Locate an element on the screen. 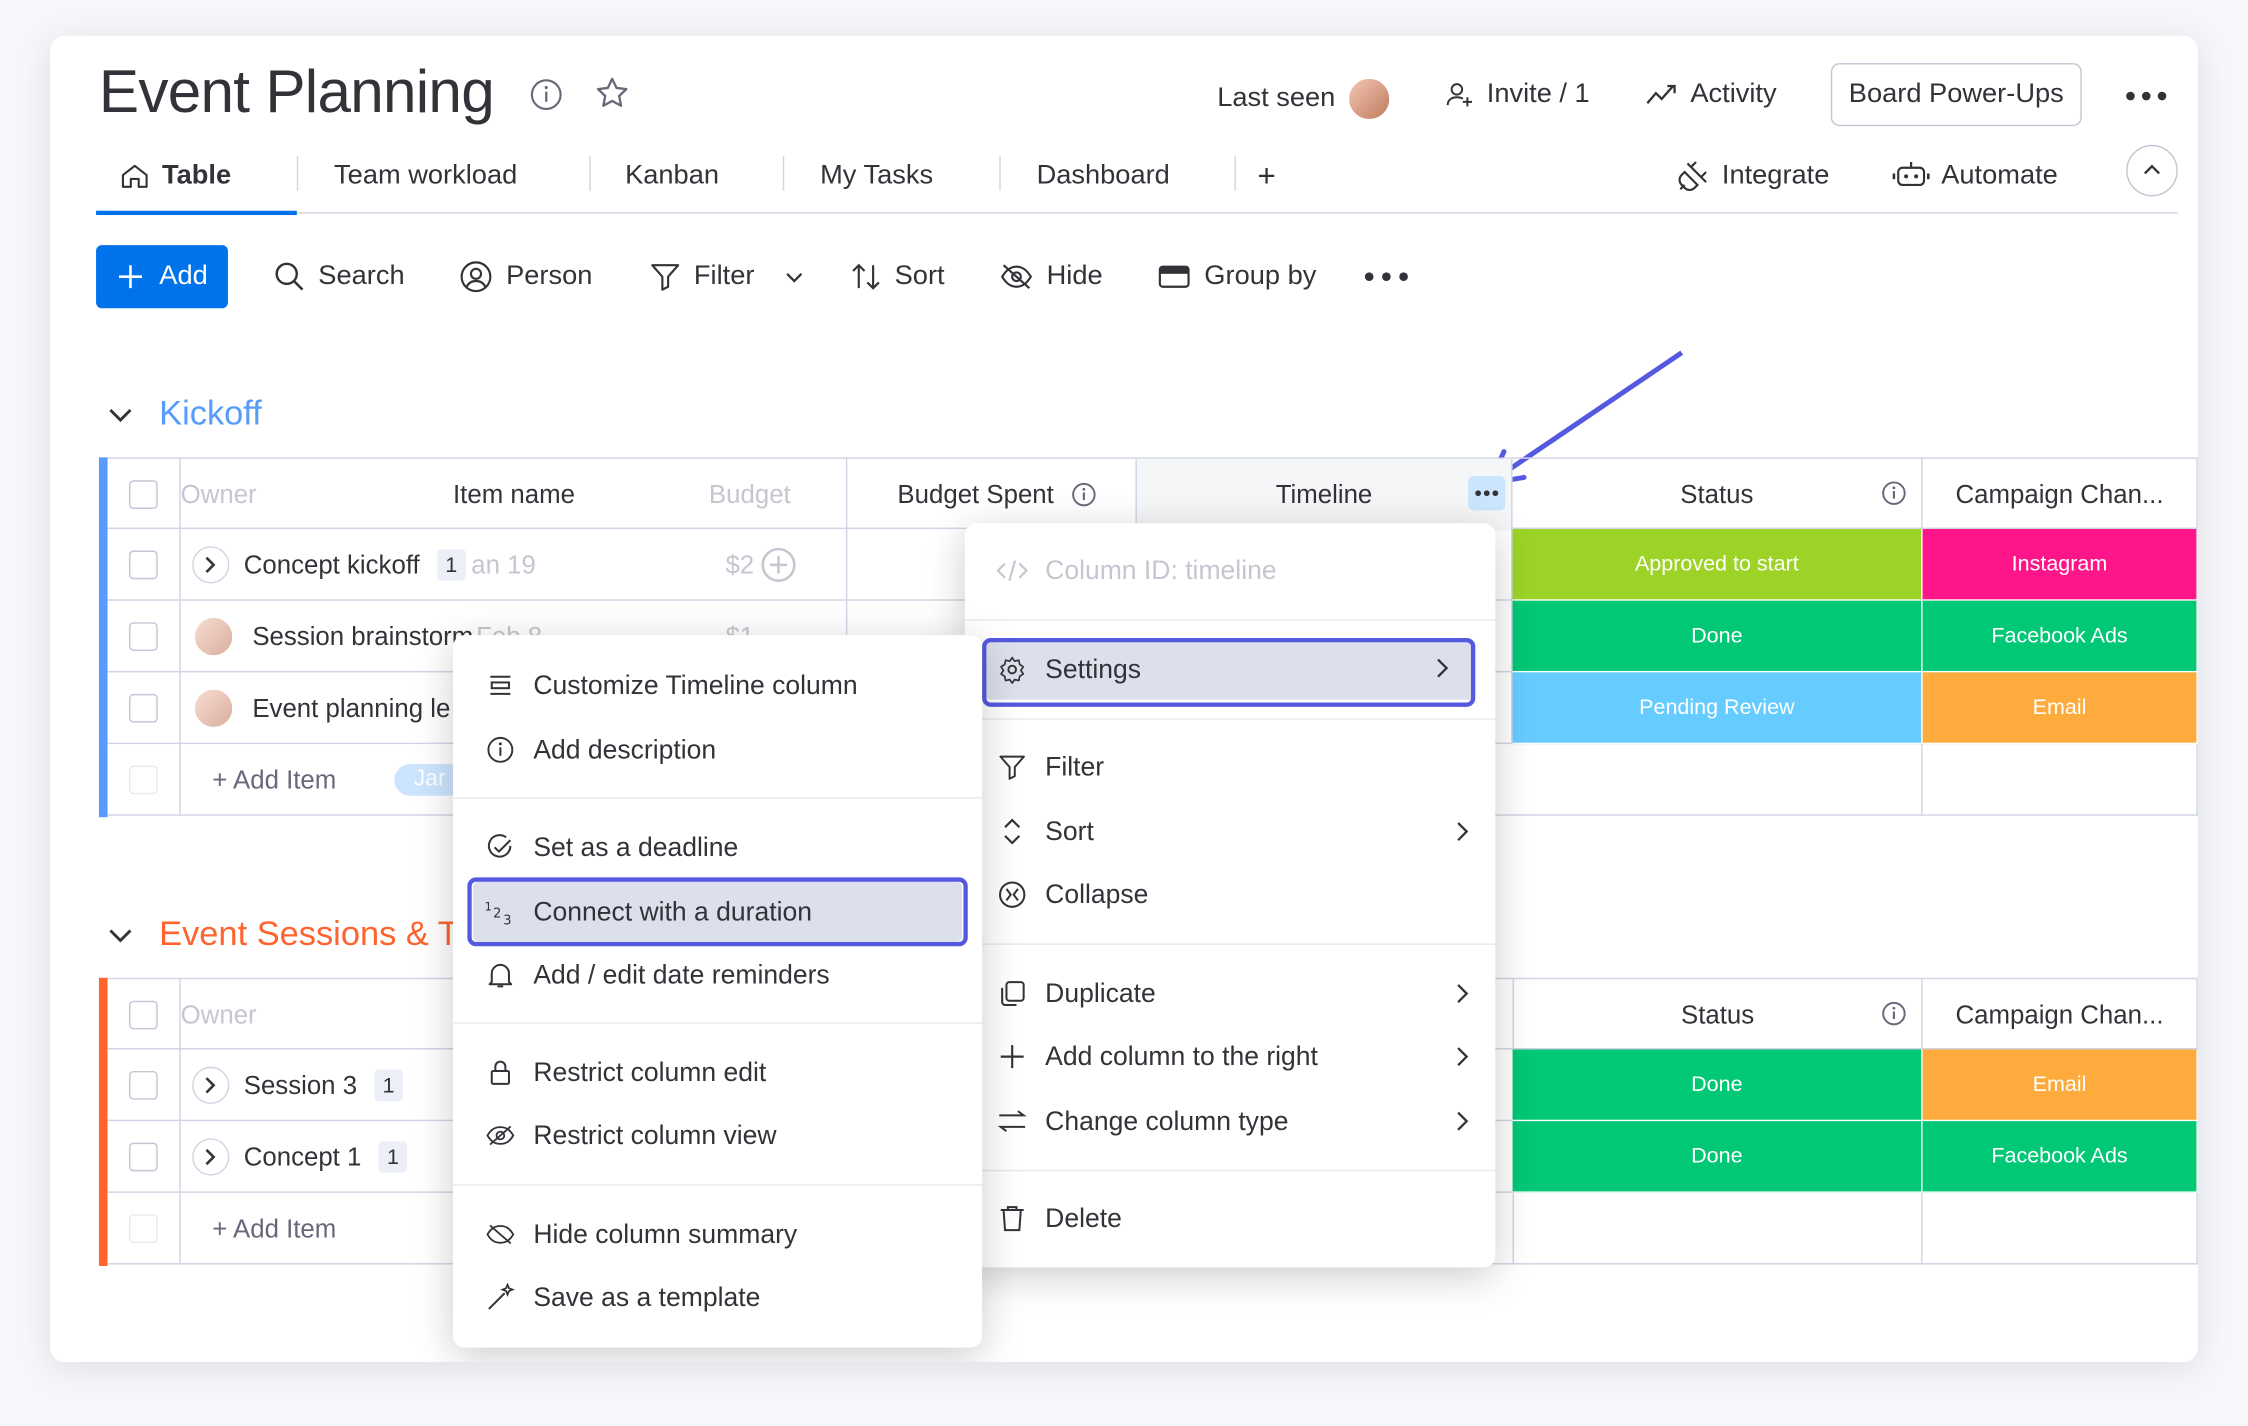  hide-summary-menu-item: Hide column summary is located at coordinates (717, 1234).